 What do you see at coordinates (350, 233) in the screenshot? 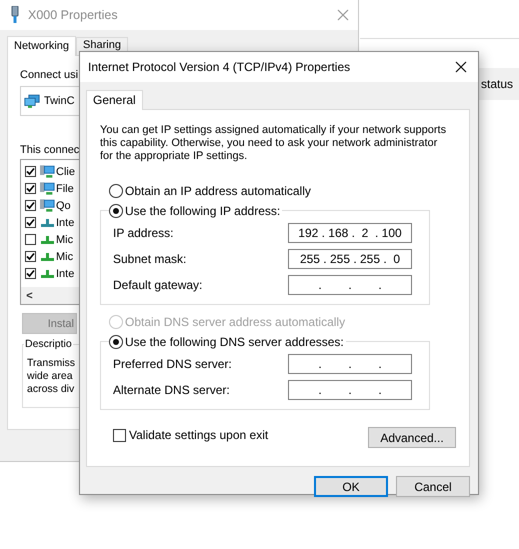
I see `ip-address-field: 192 . 168 . 2 . 100` at bounding box center [350, 233].